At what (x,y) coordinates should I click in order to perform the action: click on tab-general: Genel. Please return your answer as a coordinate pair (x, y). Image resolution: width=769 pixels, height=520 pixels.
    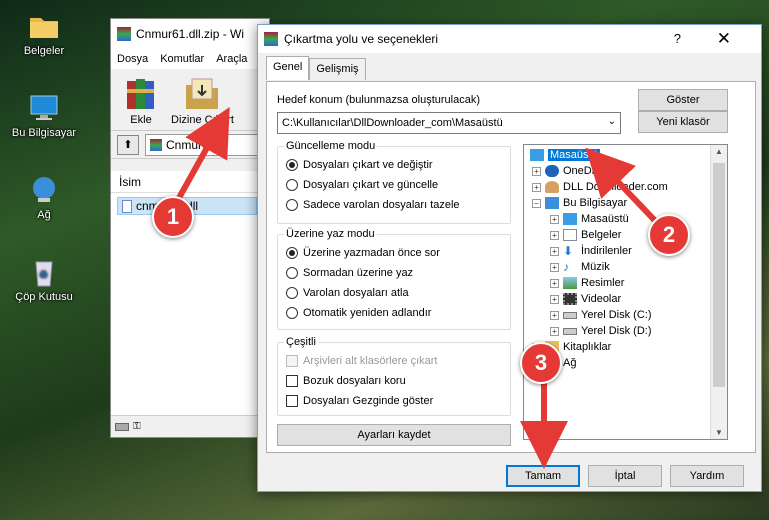
    Looking at the image, I should click on (288, 68).